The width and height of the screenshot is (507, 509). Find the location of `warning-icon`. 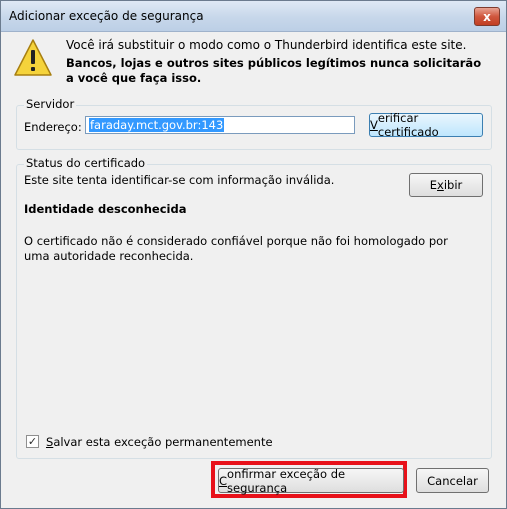

warning-icon is located at coordinates (33, 57).